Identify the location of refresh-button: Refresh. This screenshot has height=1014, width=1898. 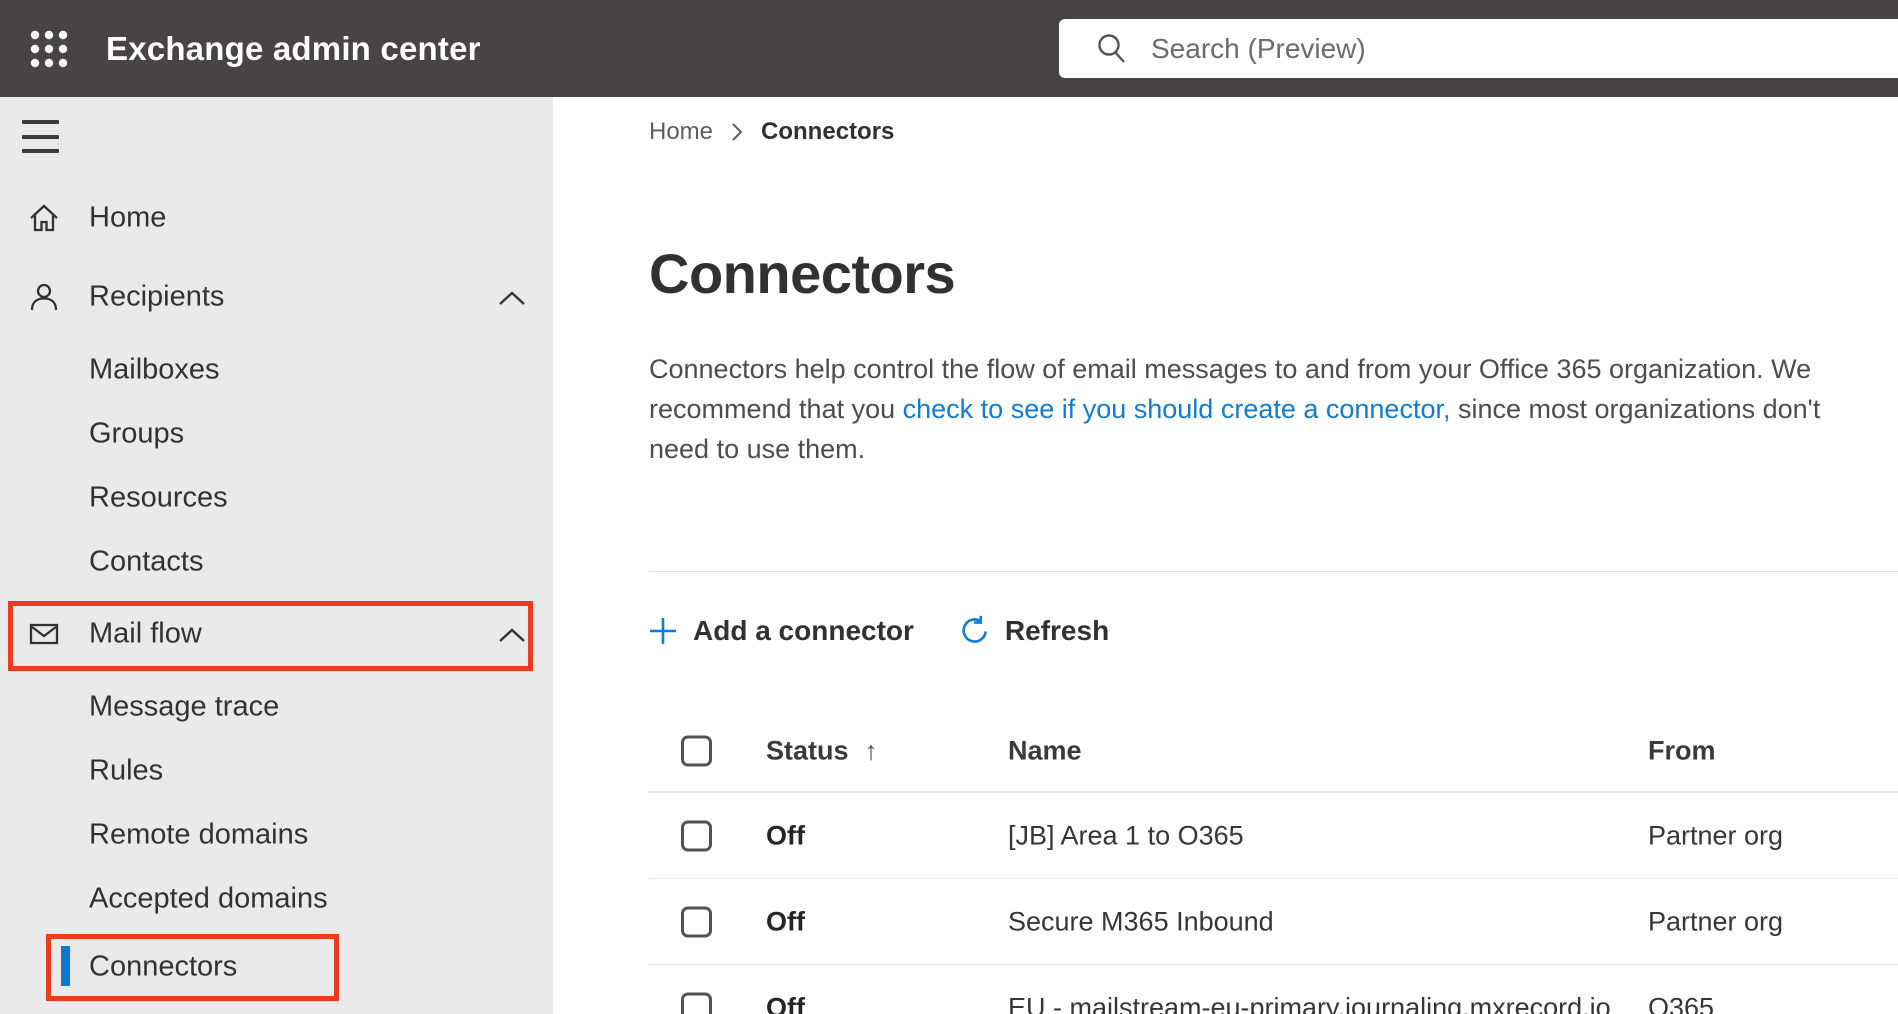
(1033, 631).